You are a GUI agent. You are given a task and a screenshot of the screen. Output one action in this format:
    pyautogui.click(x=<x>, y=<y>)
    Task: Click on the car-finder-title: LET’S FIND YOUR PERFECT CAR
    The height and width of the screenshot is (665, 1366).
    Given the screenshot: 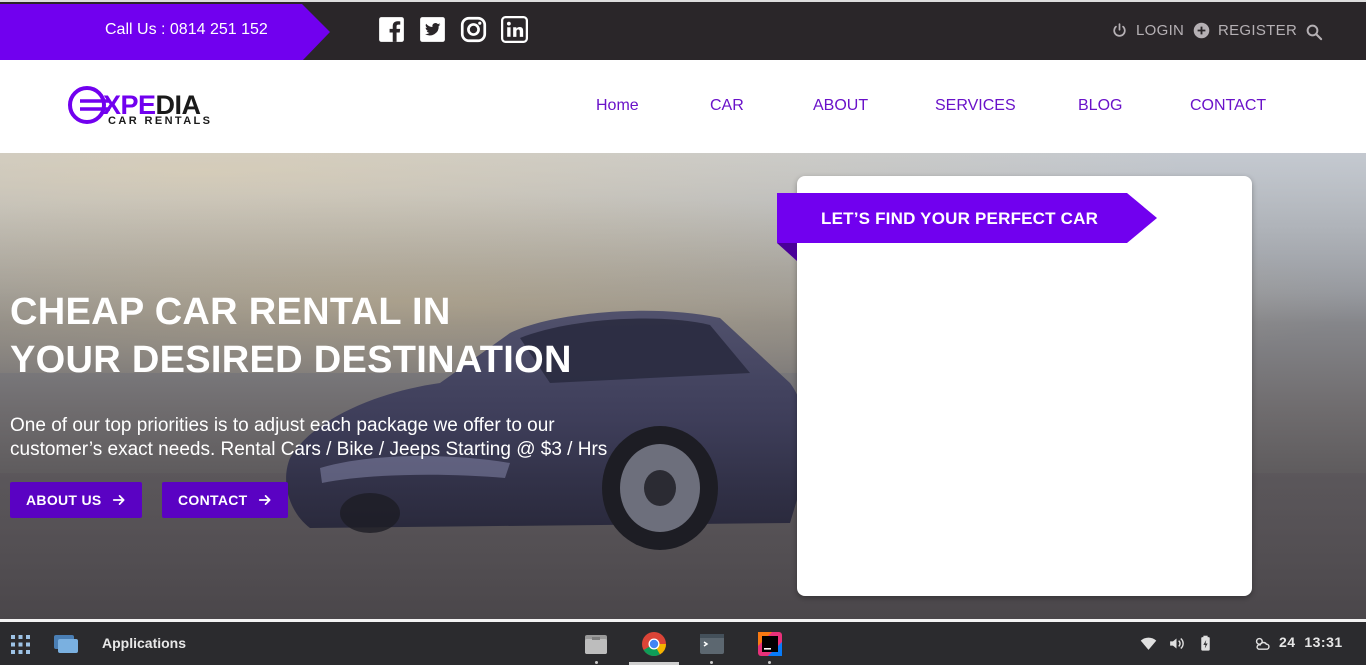 What is the action you would take?
    pyautogui.click(x=960, y=218)
    